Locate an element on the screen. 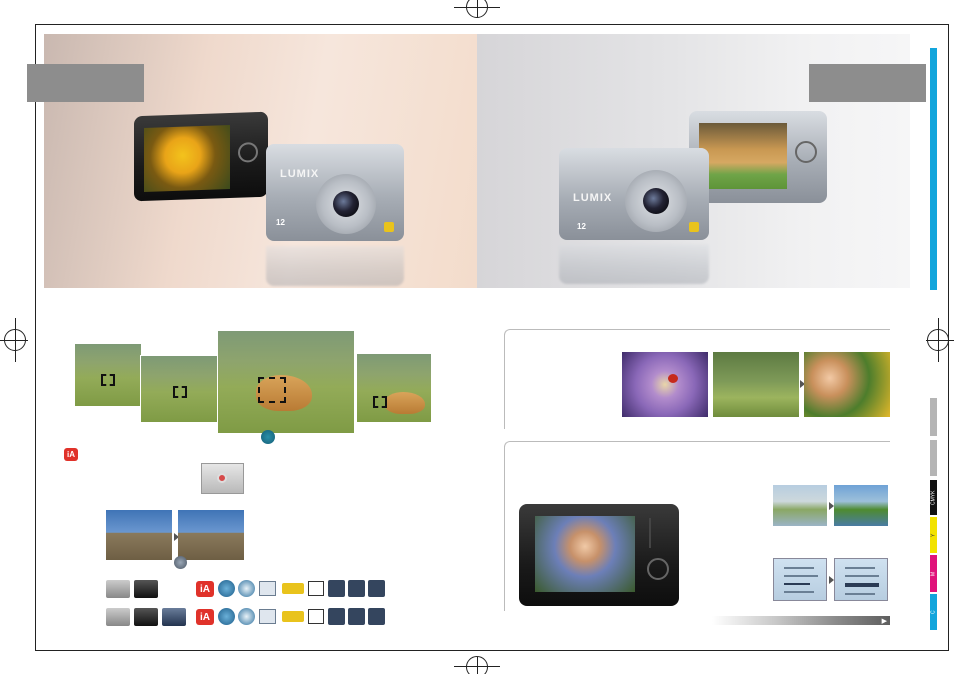  side-cyan-bar is located at coordinates (933, 169).